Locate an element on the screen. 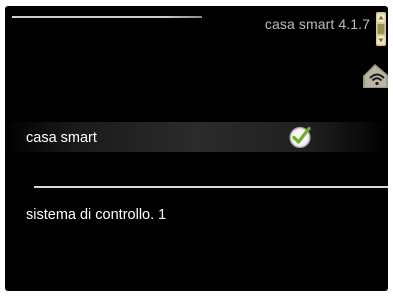 This screenshot has width=393, height=297. menu-item-label: casa smart is located at coordinates (61, 138).